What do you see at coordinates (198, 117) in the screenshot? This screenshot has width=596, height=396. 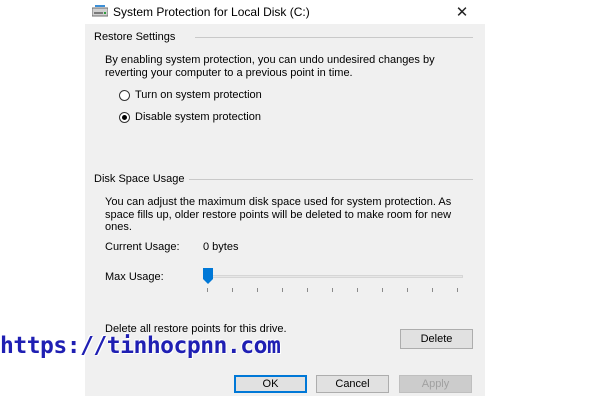 I see `radio-label: Disable system protection` at bounding box center [198, 117].